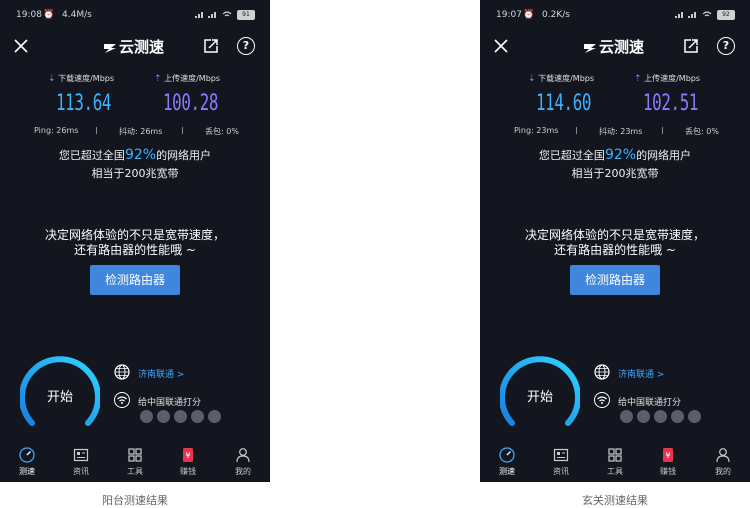 This screenshot has width=750, height=508. I want to click on jitter-value: 抖动: 26ms, so click(141, 131).